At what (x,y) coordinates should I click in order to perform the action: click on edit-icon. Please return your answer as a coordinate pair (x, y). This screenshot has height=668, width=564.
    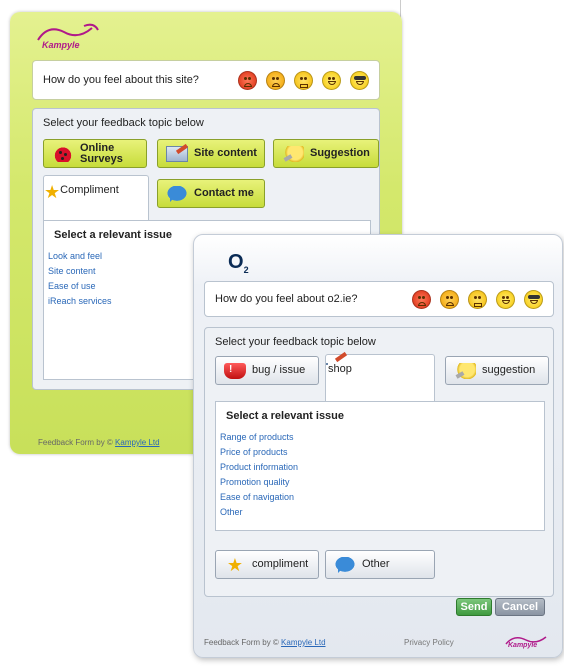
    Looking at the image, I should click on (177, 153).